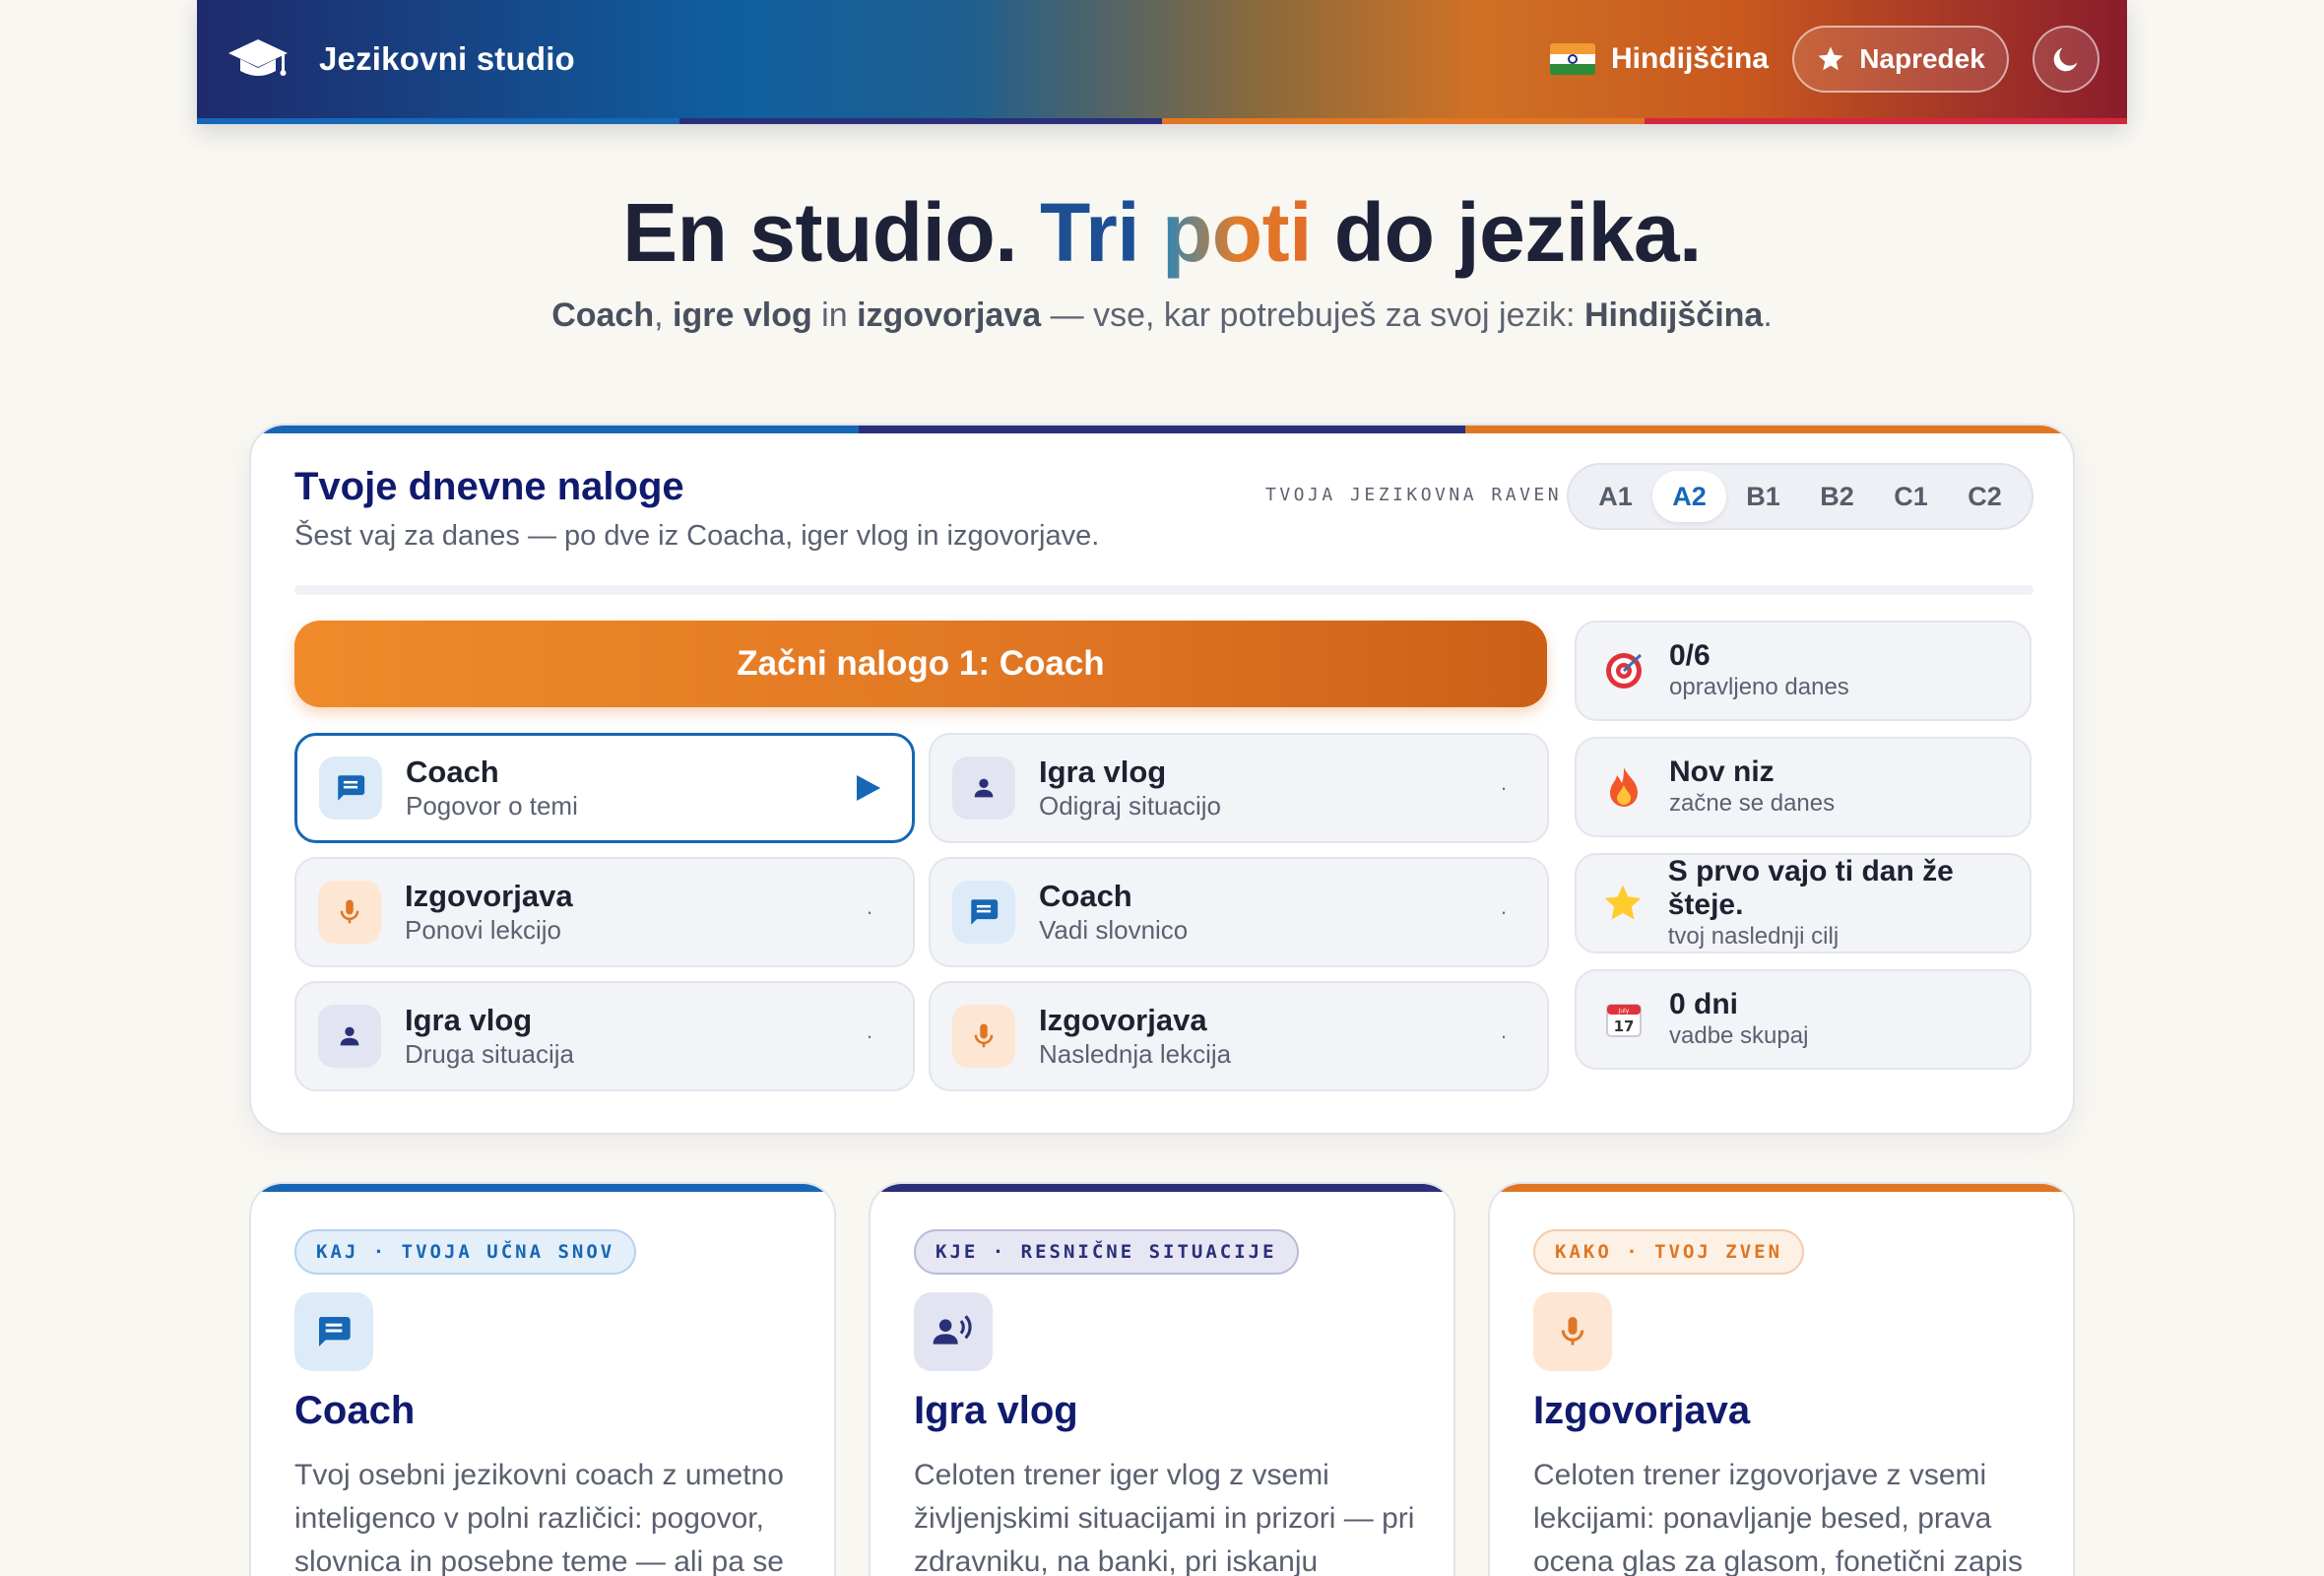 The width and height of the screenshot is (2324, 1576). What do you see at coordinates (954, 1331) in the screenshot?
I see `speaking-person-icon` at bounding box center [954, 1331].